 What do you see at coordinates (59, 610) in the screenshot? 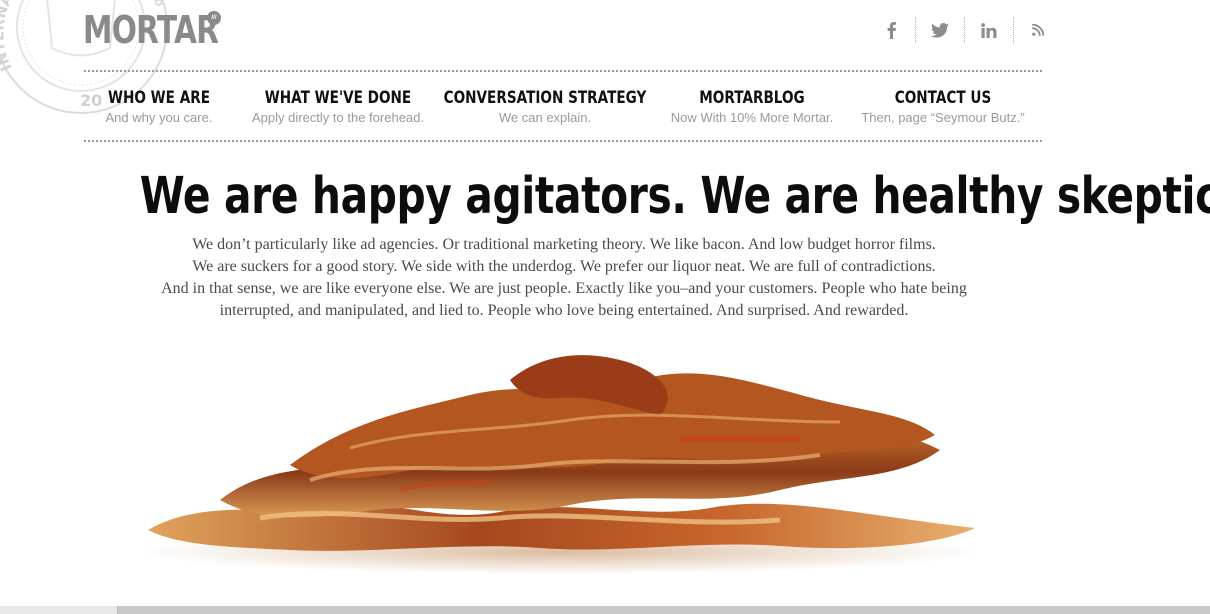
I see `scrollbar-thumb` at bounding box center [59, 610].